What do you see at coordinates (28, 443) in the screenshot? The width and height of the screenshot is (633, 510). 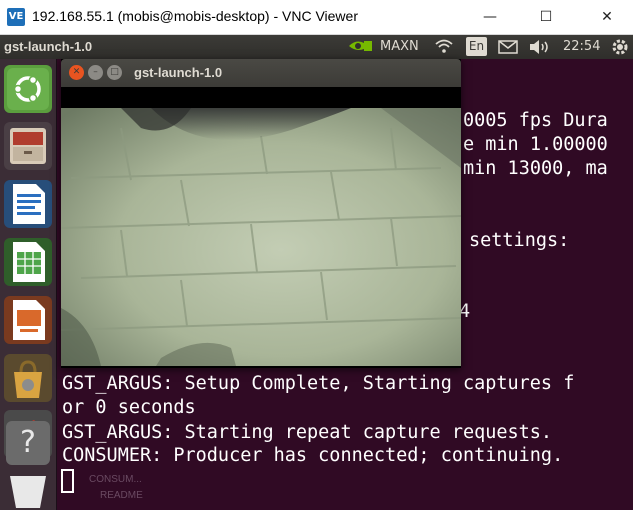 I see `help-icon: ?` at bounding box center [28, 443].